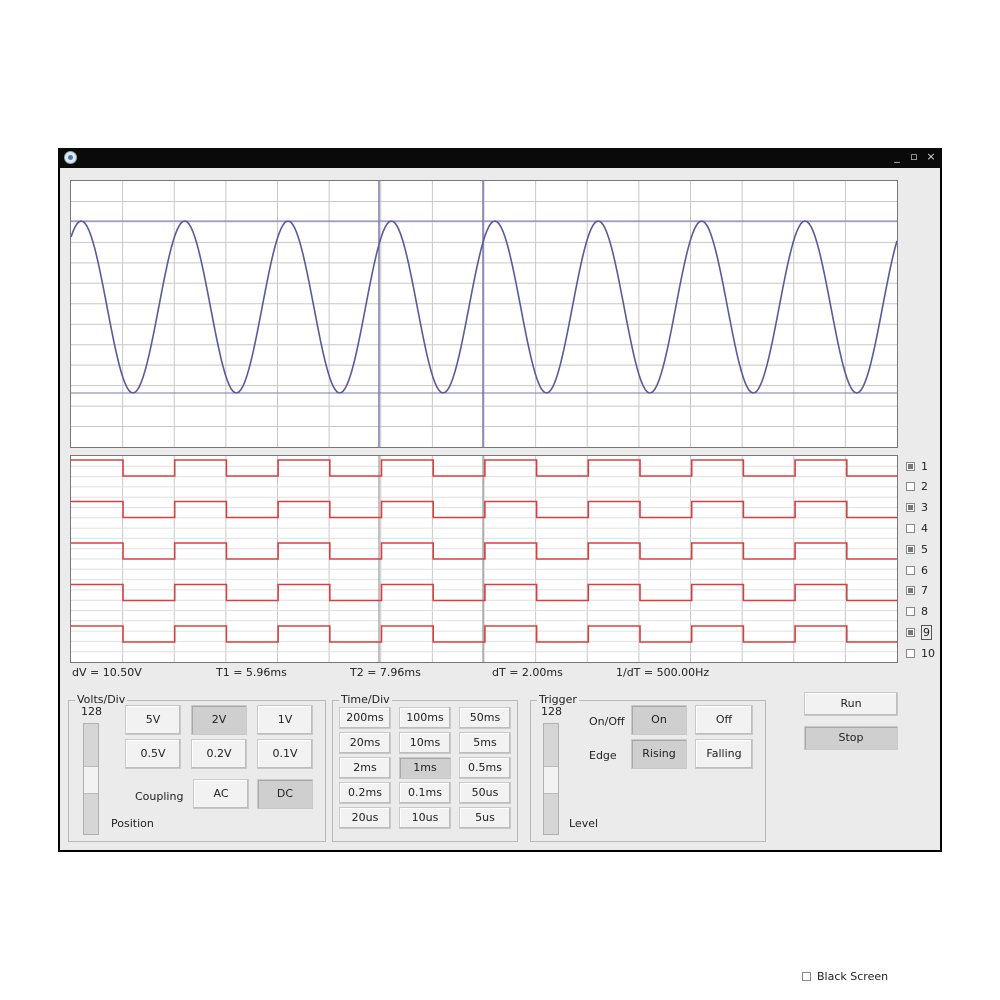 This screenshot has height=1000, width=1000. What do you see at coordinates (527, 672) in the screenshot?
I see `dt-readout: dT = 2.00ms` at bounding box center [527, 672].